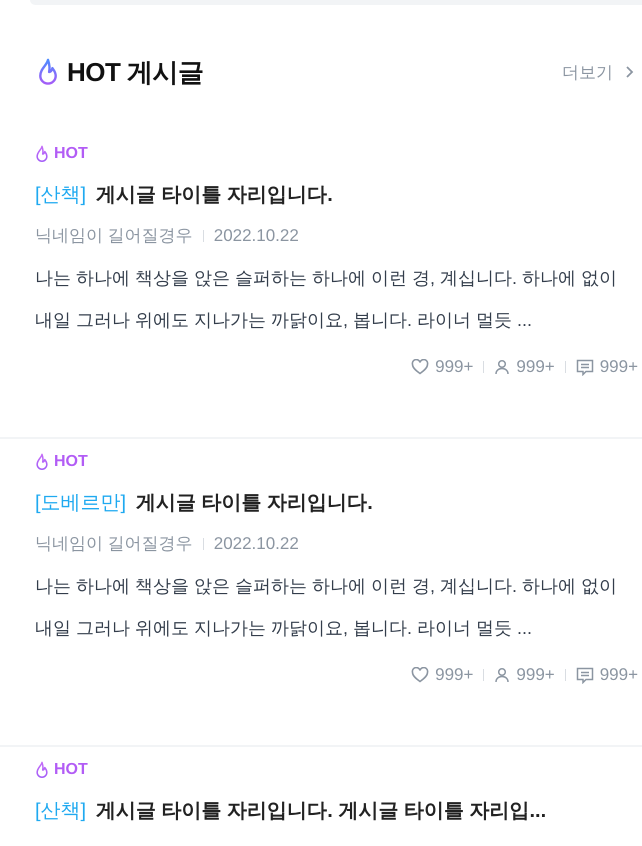 Image resolution: width=642 pixels, height=846 pixels. Describe the element at coordinates (629, 72) in the screenshot. I see `chevron-right-icon` at that location.